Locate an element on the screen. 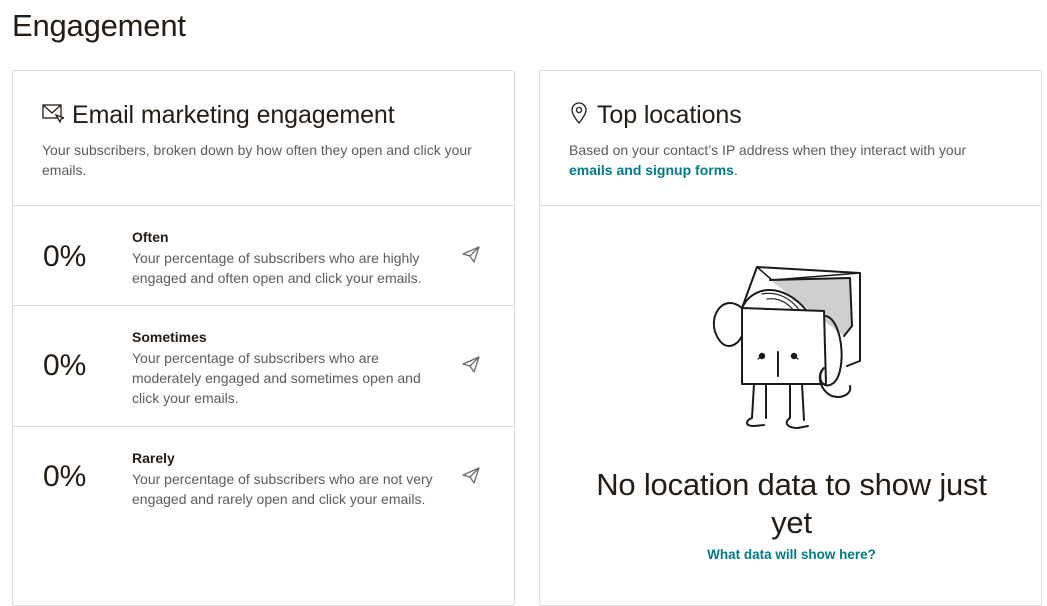  top-locations-title: Top locations is located at coordinates (669, 115).